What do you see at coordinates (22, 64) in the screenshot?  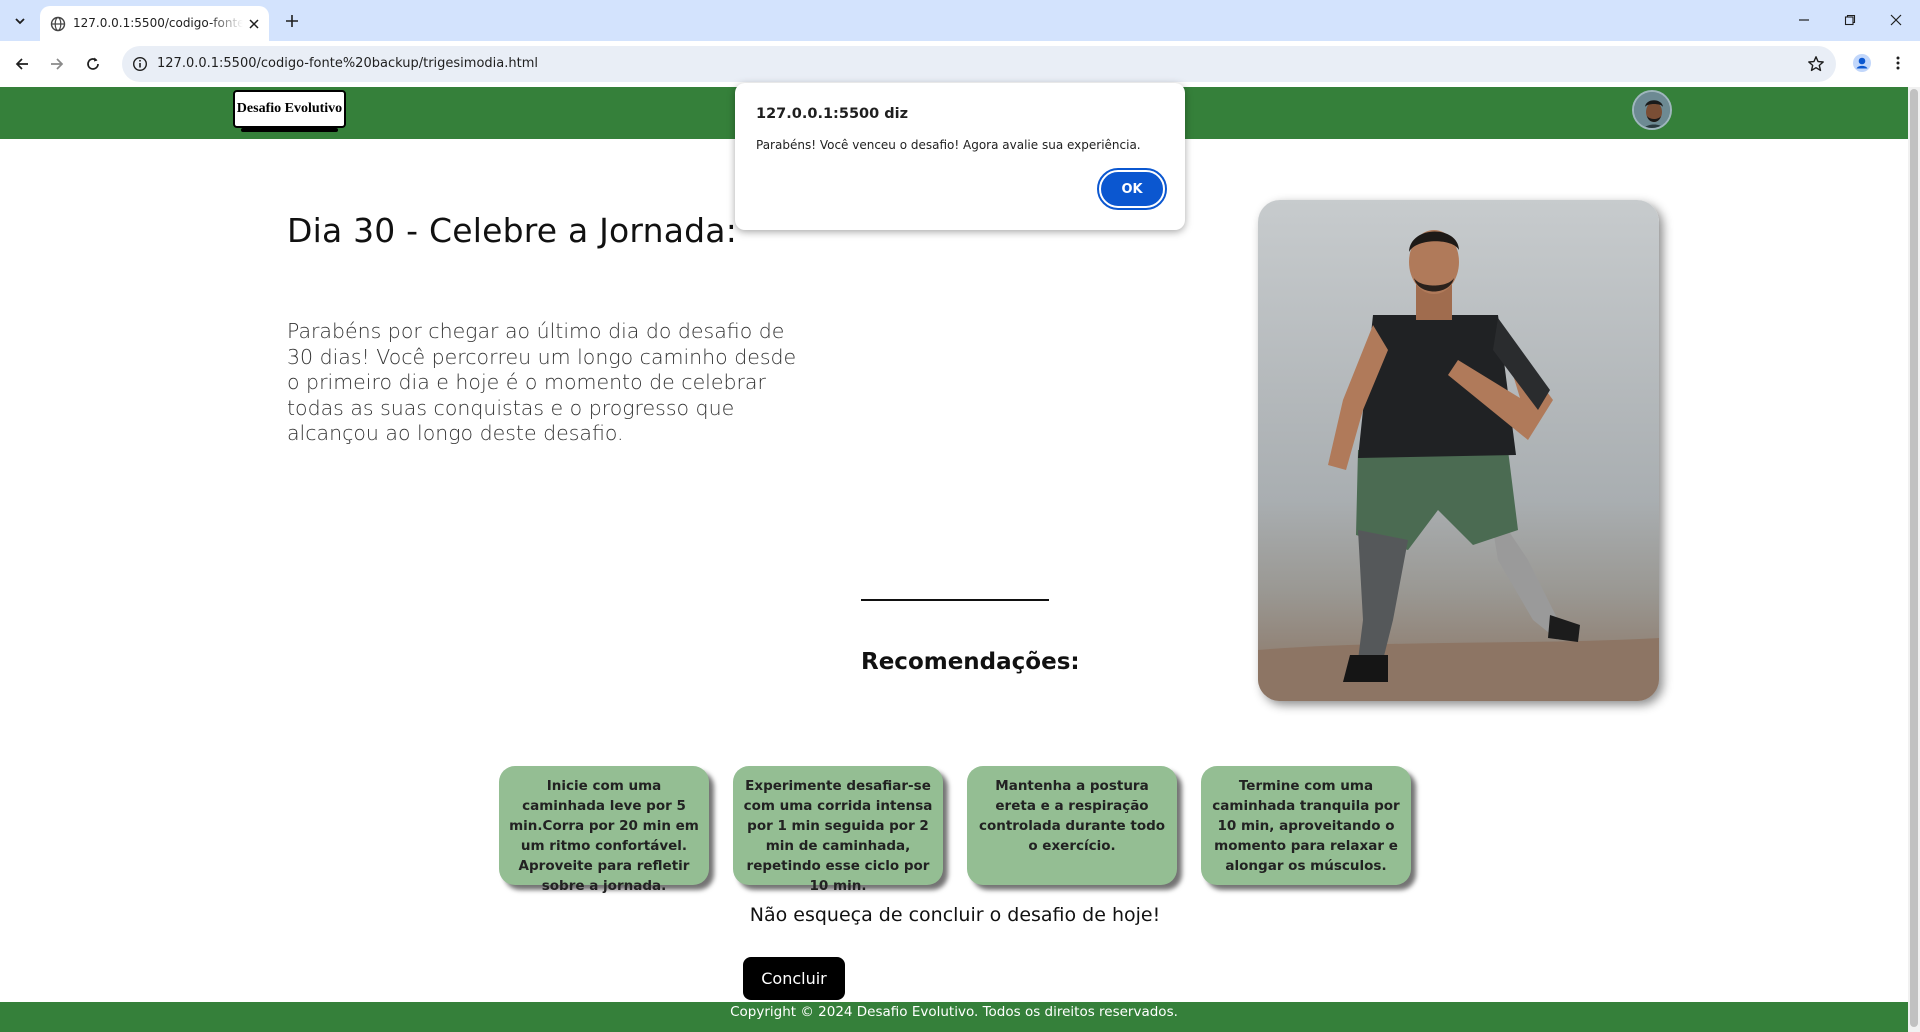 I see `back-arrow-icon` at bounding box center [22, 64].